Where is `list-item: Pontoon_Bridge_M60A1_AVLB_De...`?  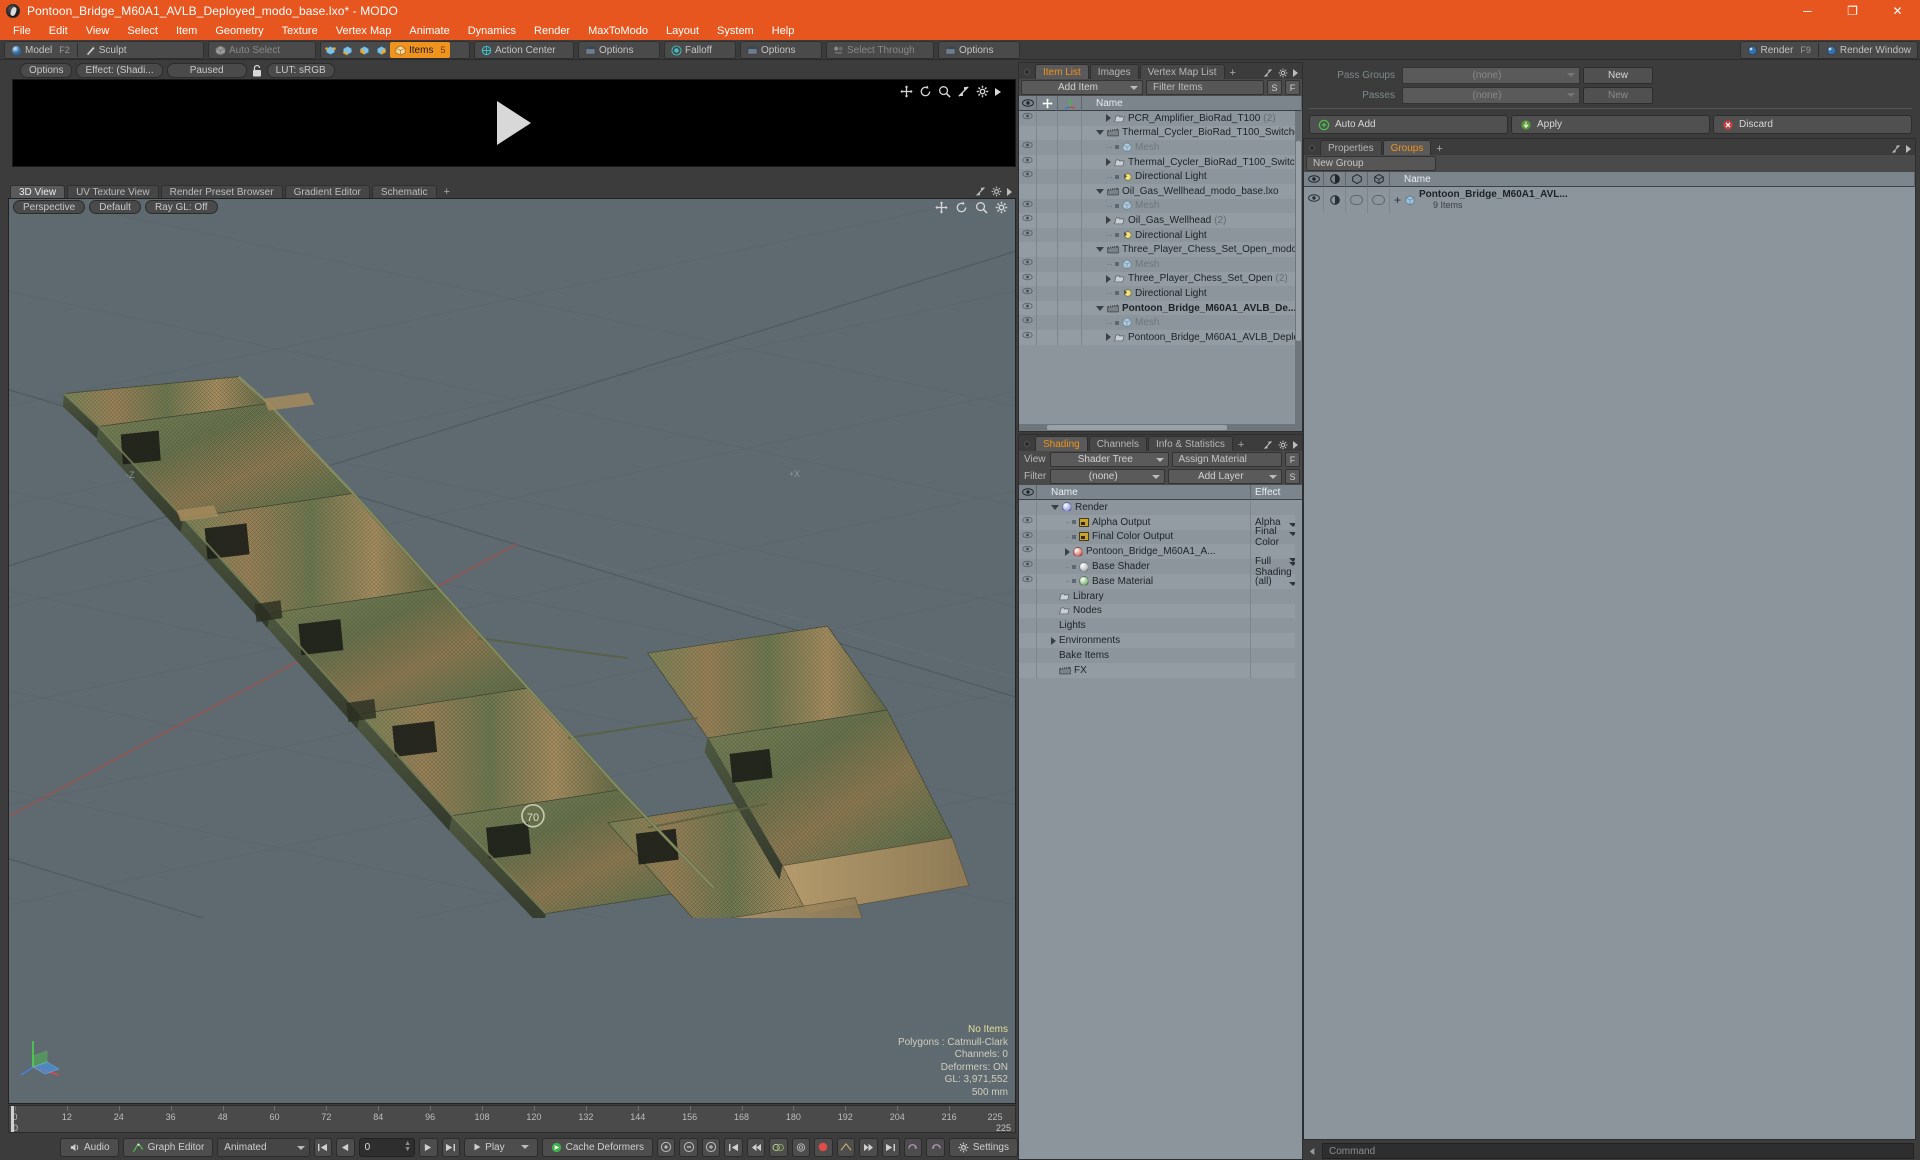 list-item: Pontoon_Bridge_M60A1_AVLB_De... is located at coordinates (1160, 308).